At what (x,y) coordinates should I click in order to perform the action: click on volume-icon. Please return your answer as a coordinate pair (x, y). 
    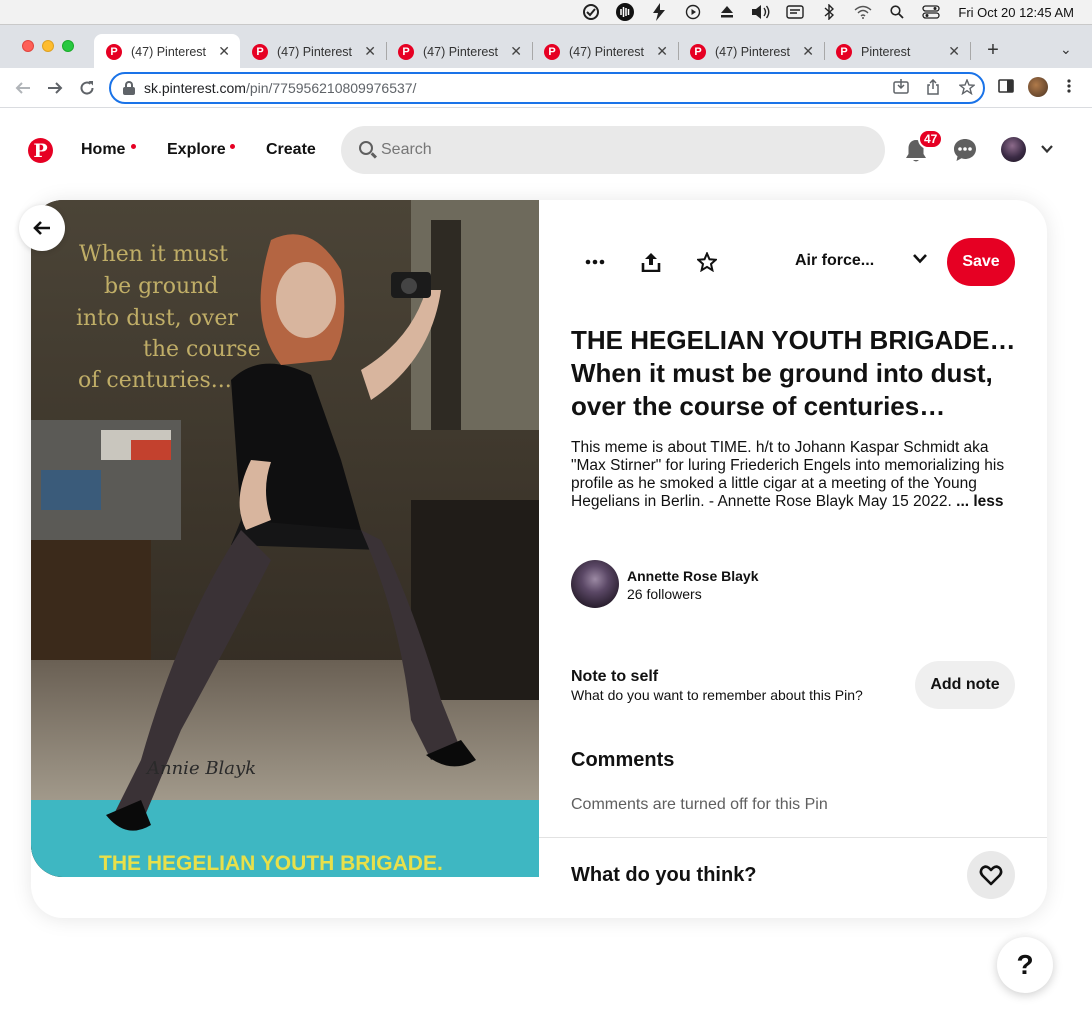
    Looking at the image, I should click on (761, 12).